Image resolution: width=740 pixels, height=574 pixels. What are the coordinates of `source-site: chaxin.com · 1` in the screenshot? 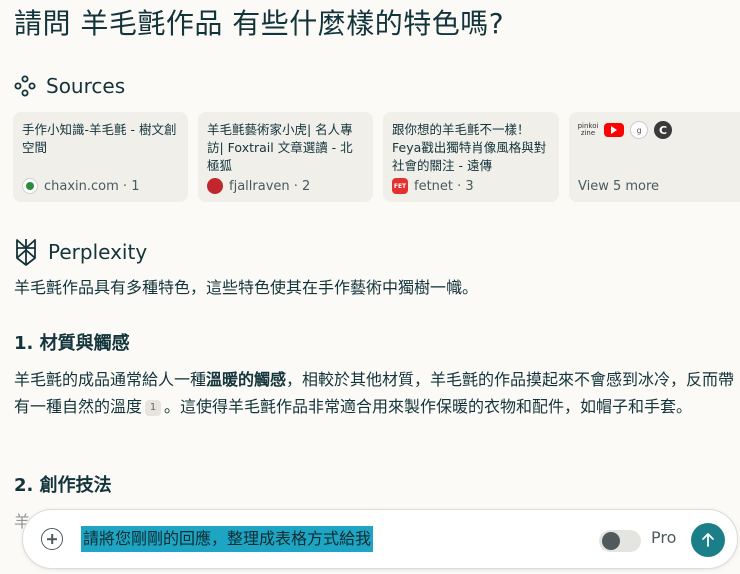 It's located at (92, 186).